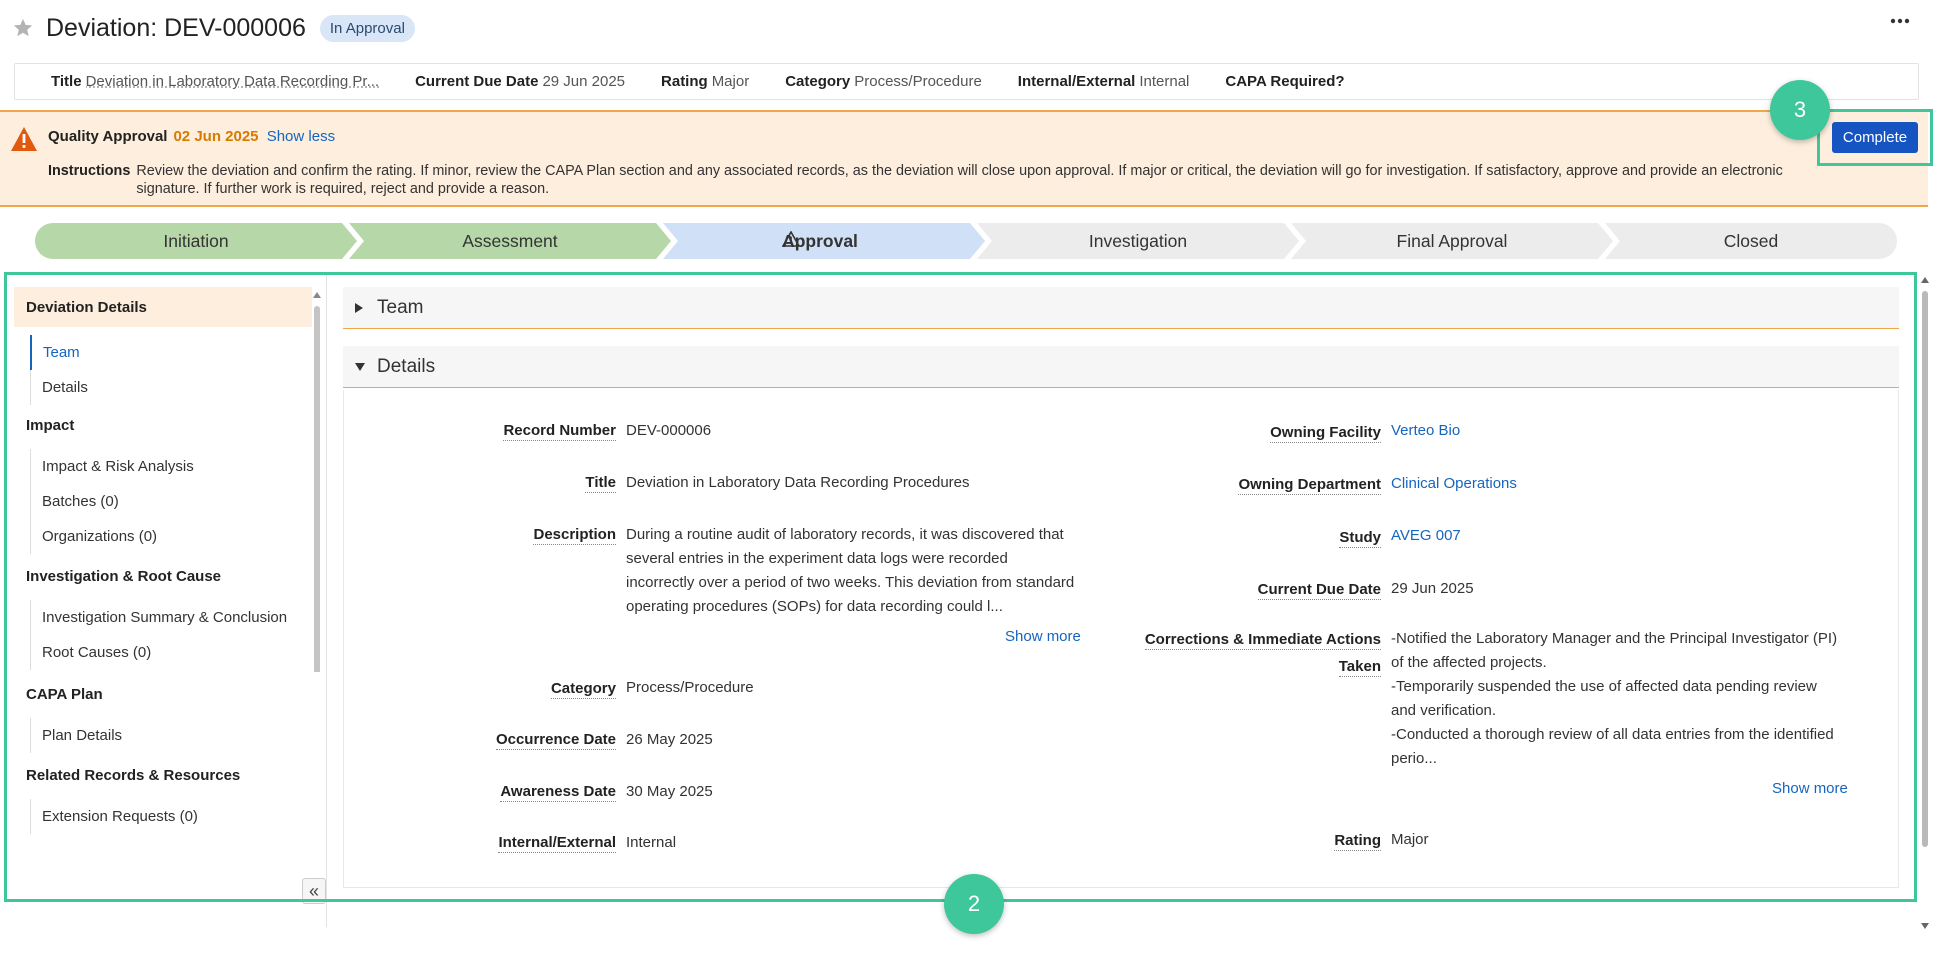  Describe the element at coordinates (1925, 603) in the screenshot. I see `page-scrollbar` at that location.